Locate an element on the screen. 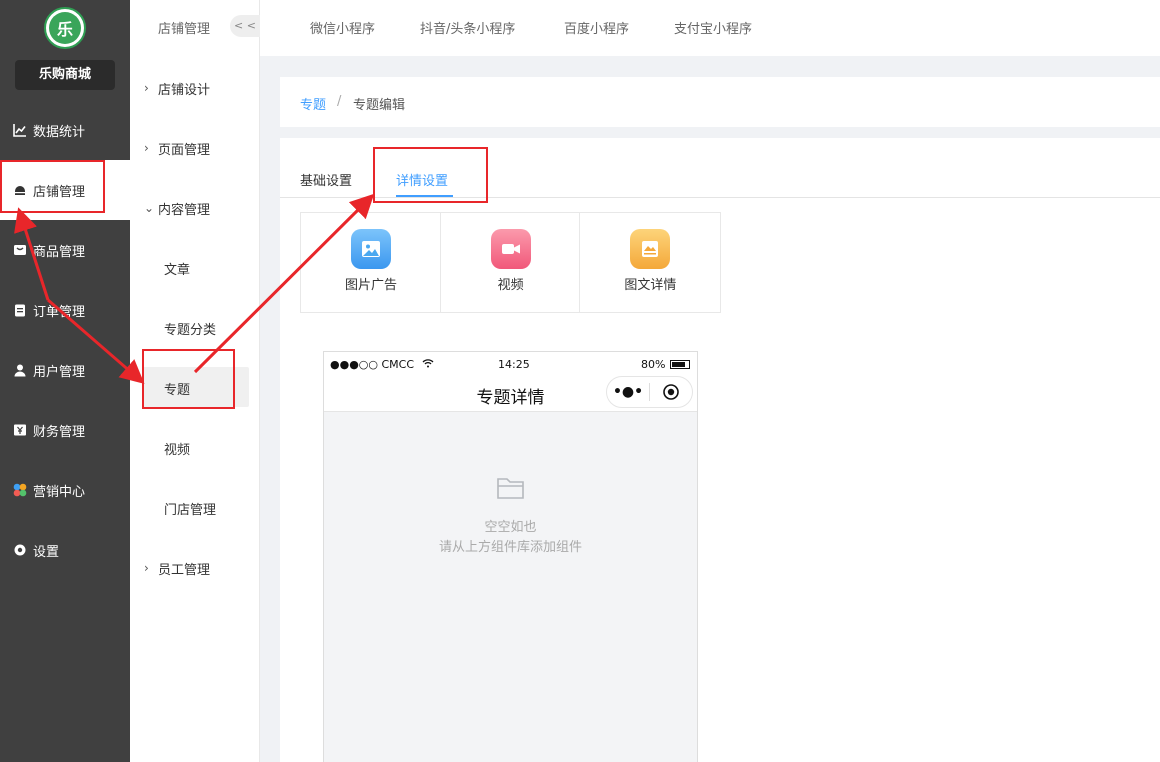 The width and height of the screenshot is (1160, 762). more-dots-icon: •●• is located at coordinates (628, 392).